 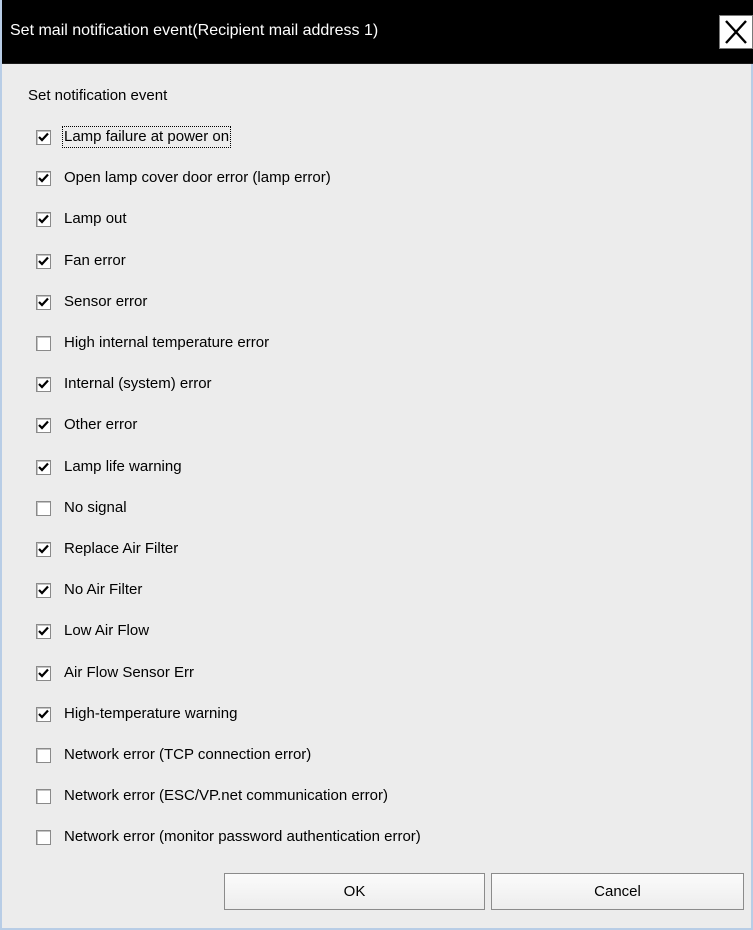 I want to click on event-label: Other error, so click(x=101, y=424).